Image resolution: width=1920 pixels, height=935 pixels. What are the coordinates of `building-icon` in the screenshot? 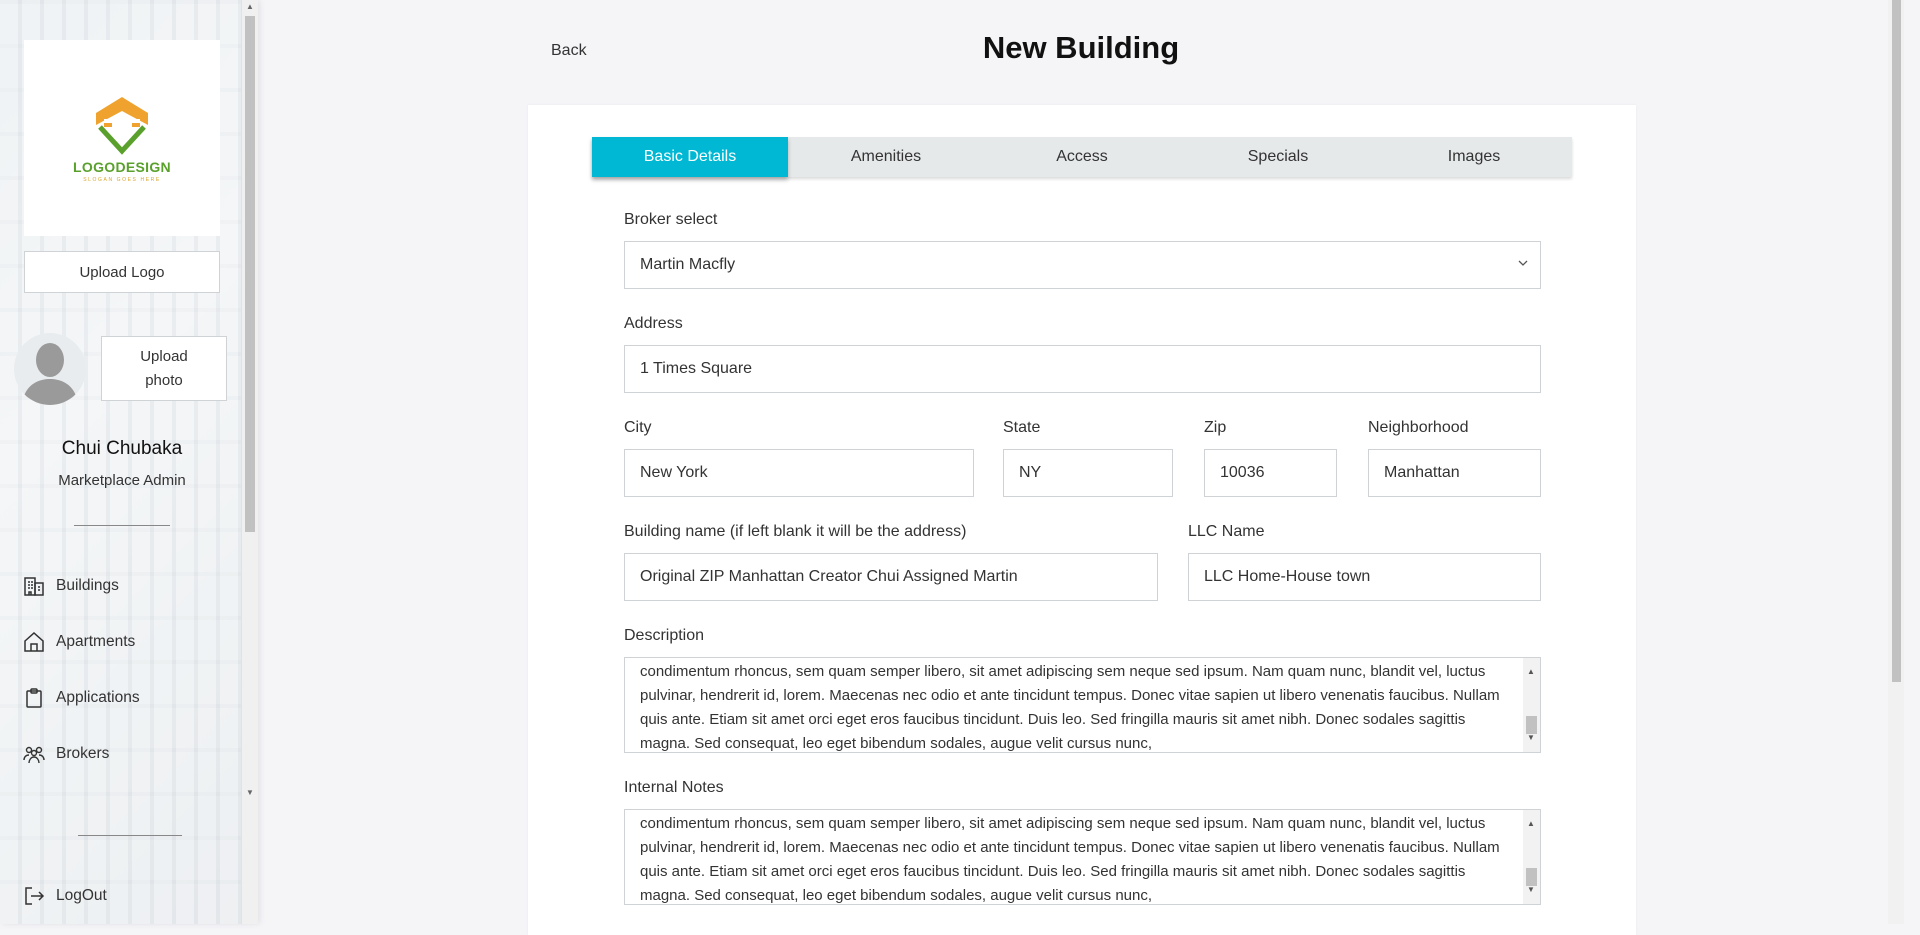 It's located at (34, 586).